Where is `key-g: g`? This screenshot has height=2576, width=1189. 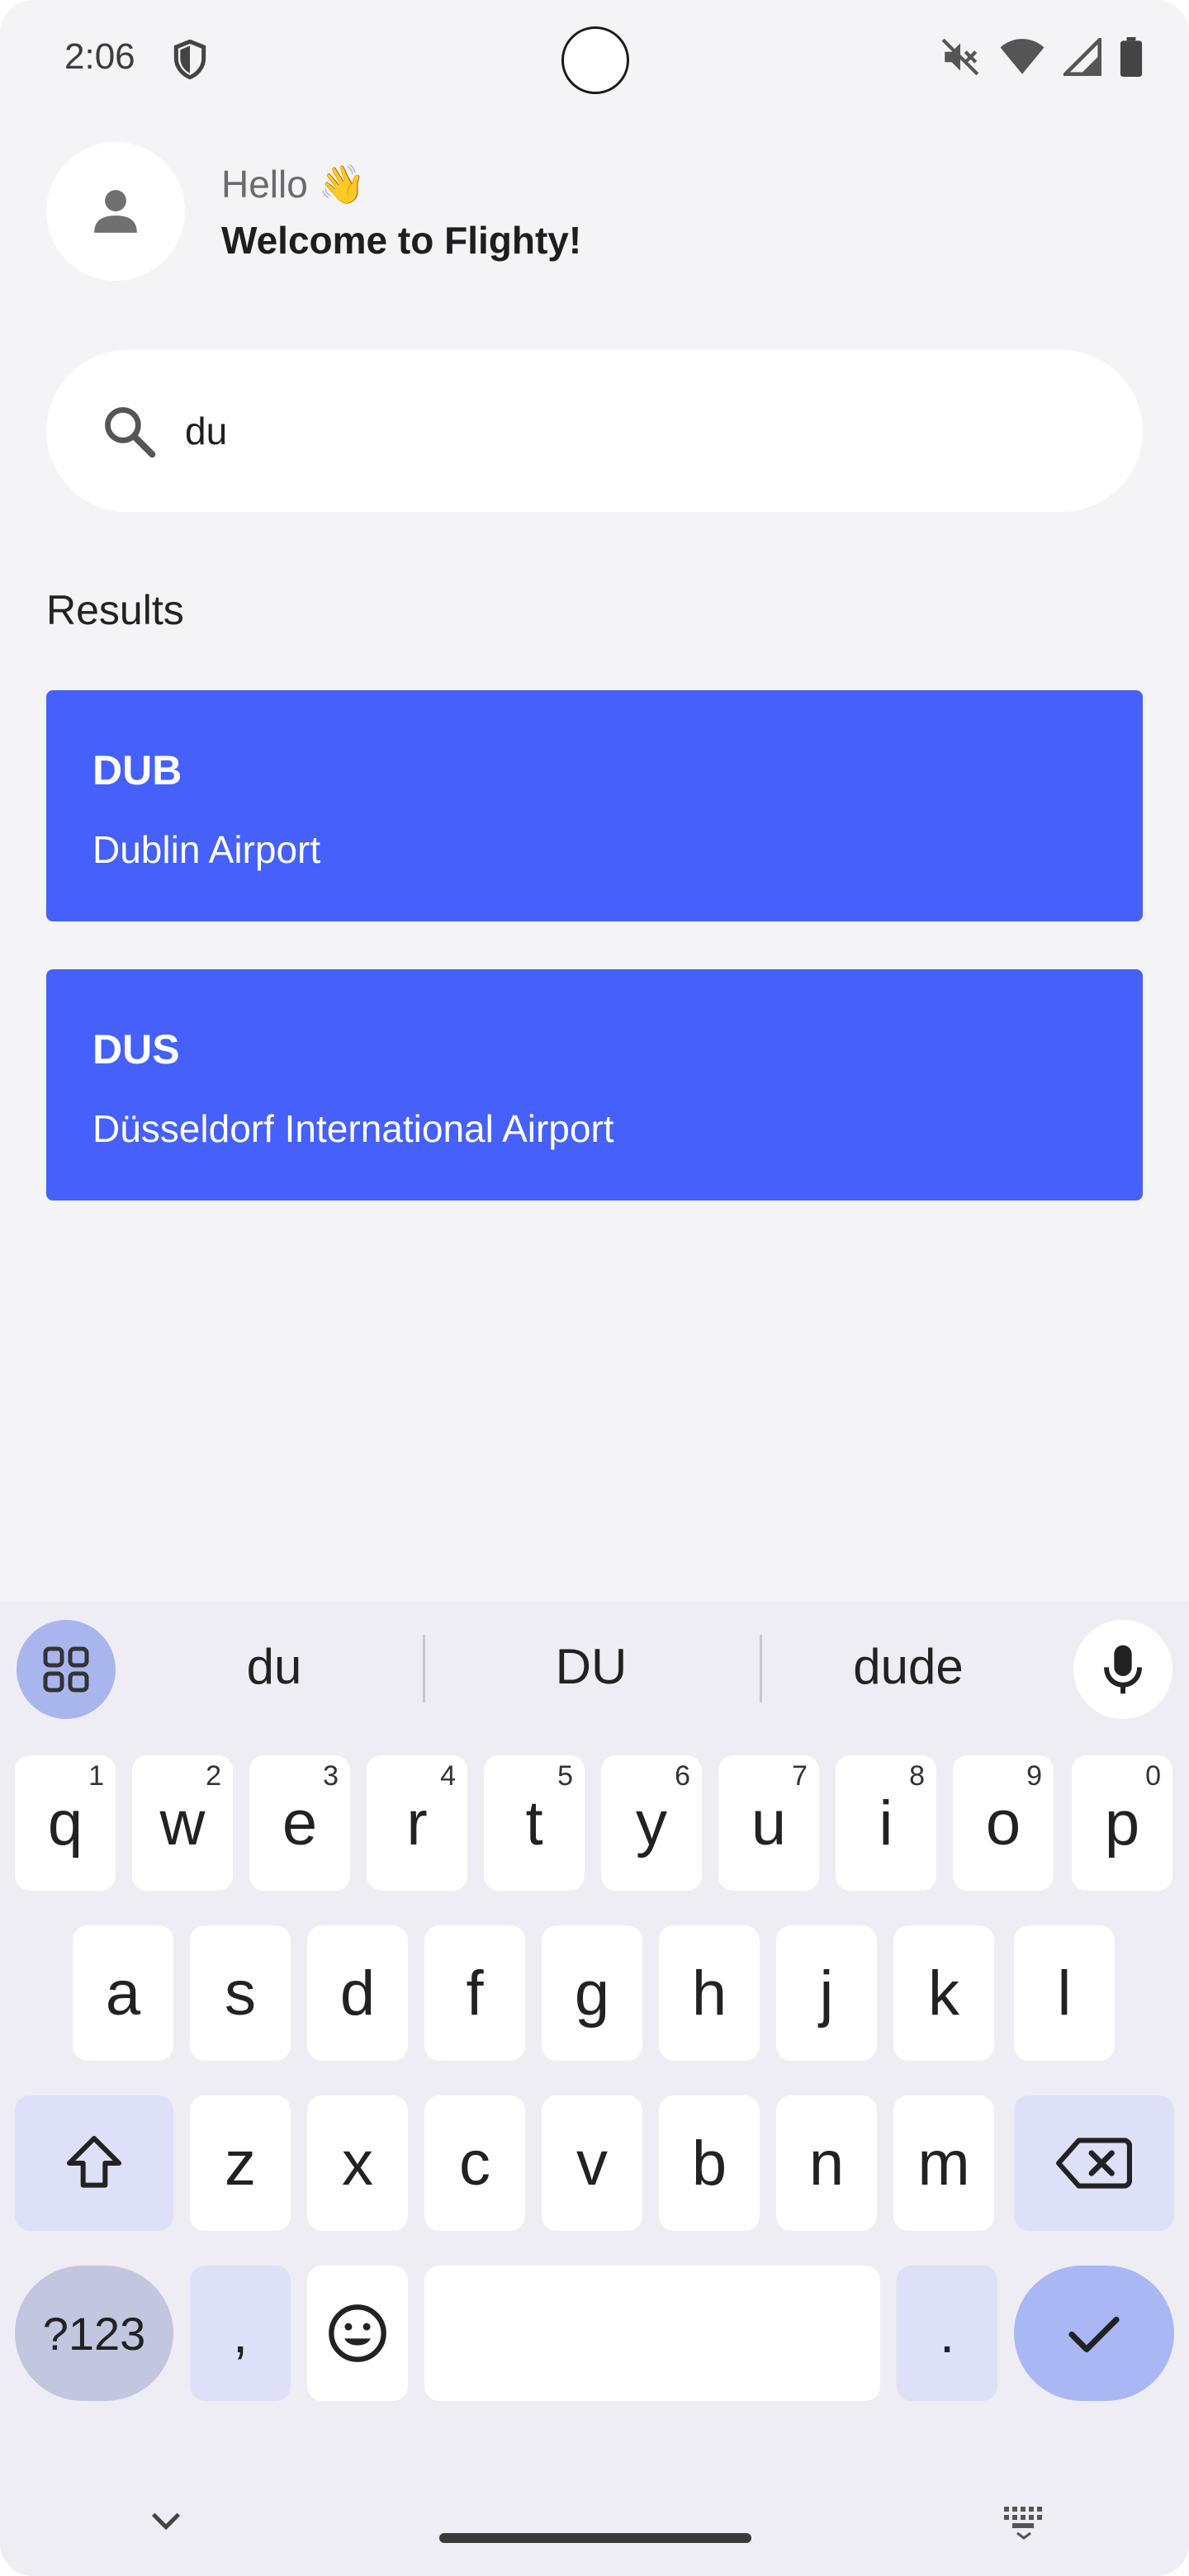 key-g: g is located at coordinates (592, 1993).